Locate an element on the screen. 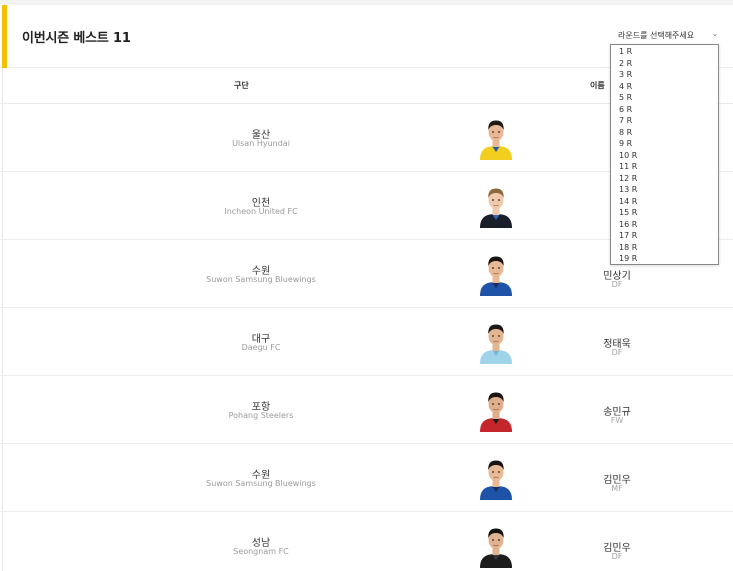  table-row: 수원 Suwon Samsung Bluewings 김민우 MF is located at coordinates (366, 478).